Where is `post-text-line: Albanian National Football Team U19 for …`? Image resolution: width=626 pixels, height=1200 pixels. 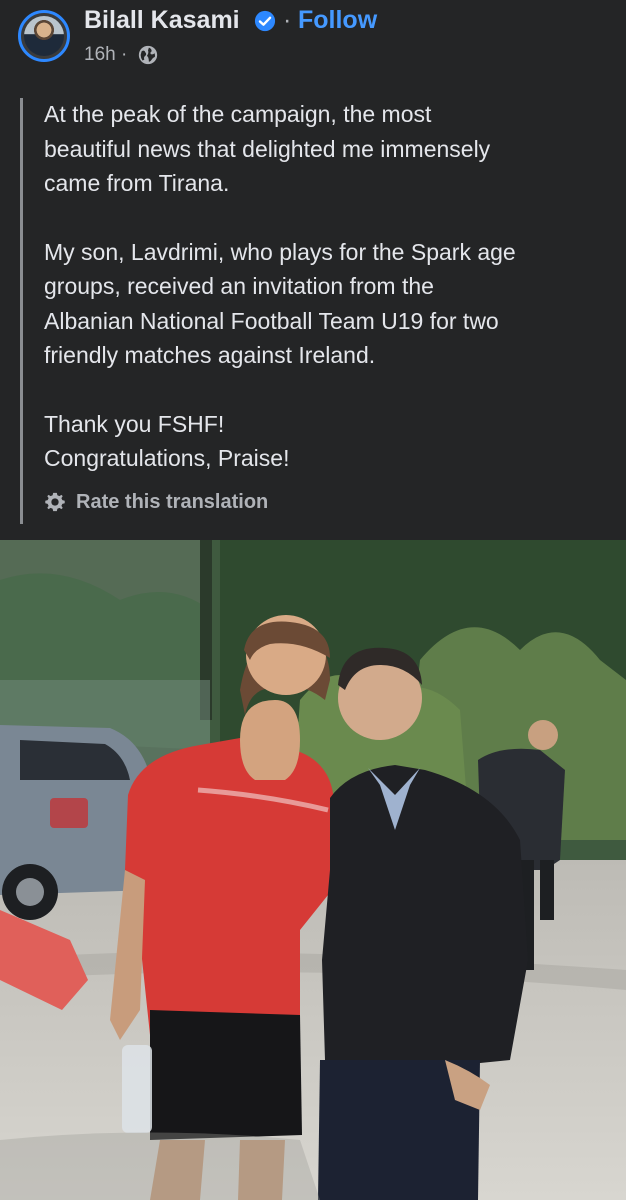
post-text-line: Albanian National Football Team U19 for … is located at coordinates (271, 320).